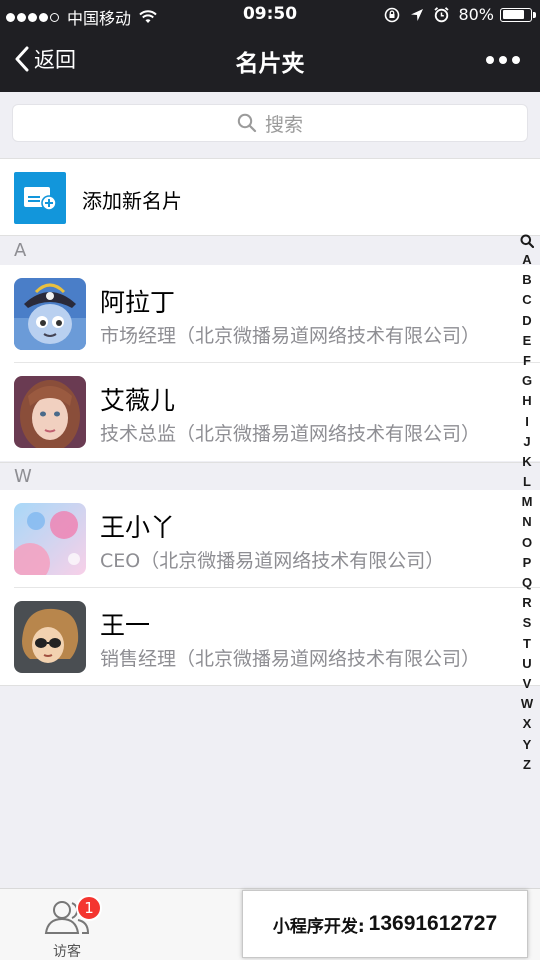 The height and width of the screenshot is (960, 540). I want to click on index-letter-v: V, so click(527, 684).